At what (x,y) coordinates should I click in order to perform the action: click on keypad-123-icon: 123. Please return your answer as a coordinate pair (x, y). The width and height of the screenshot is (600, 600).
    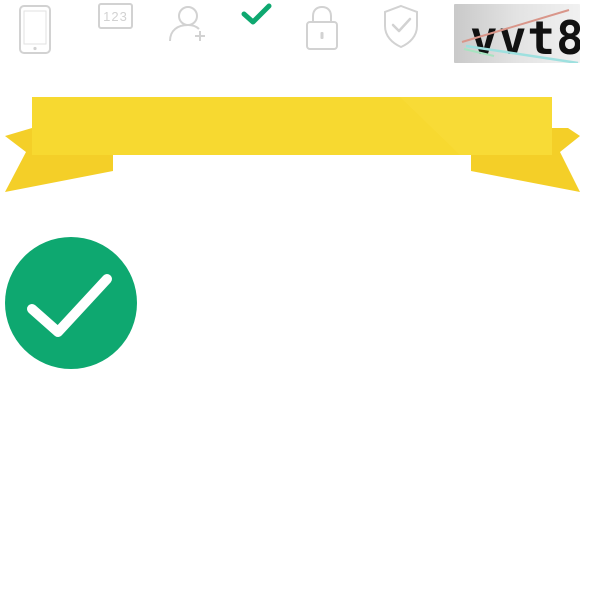
    Looking at the image, I should click on (116, 30).